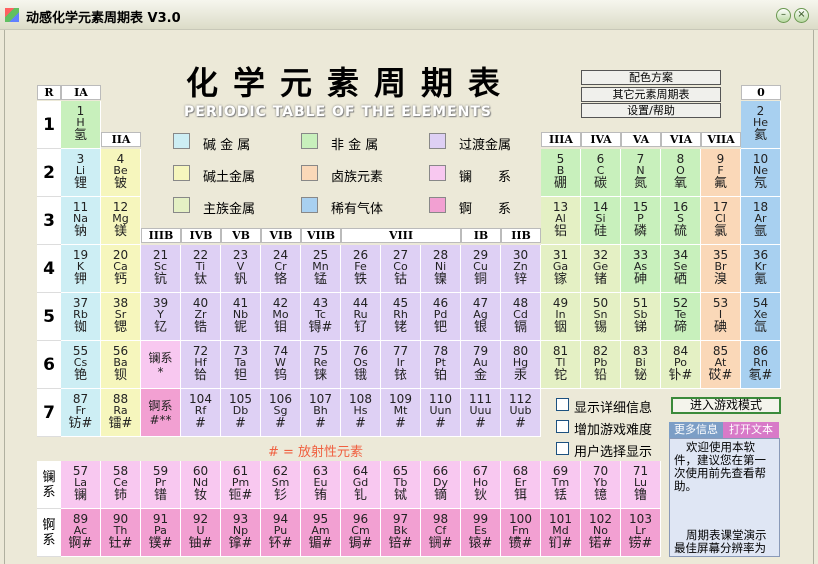 The height and width of the screenshot is (564, 818). I want to click on element-cell-fe: 26 Fe 铁, so click(361, 269).